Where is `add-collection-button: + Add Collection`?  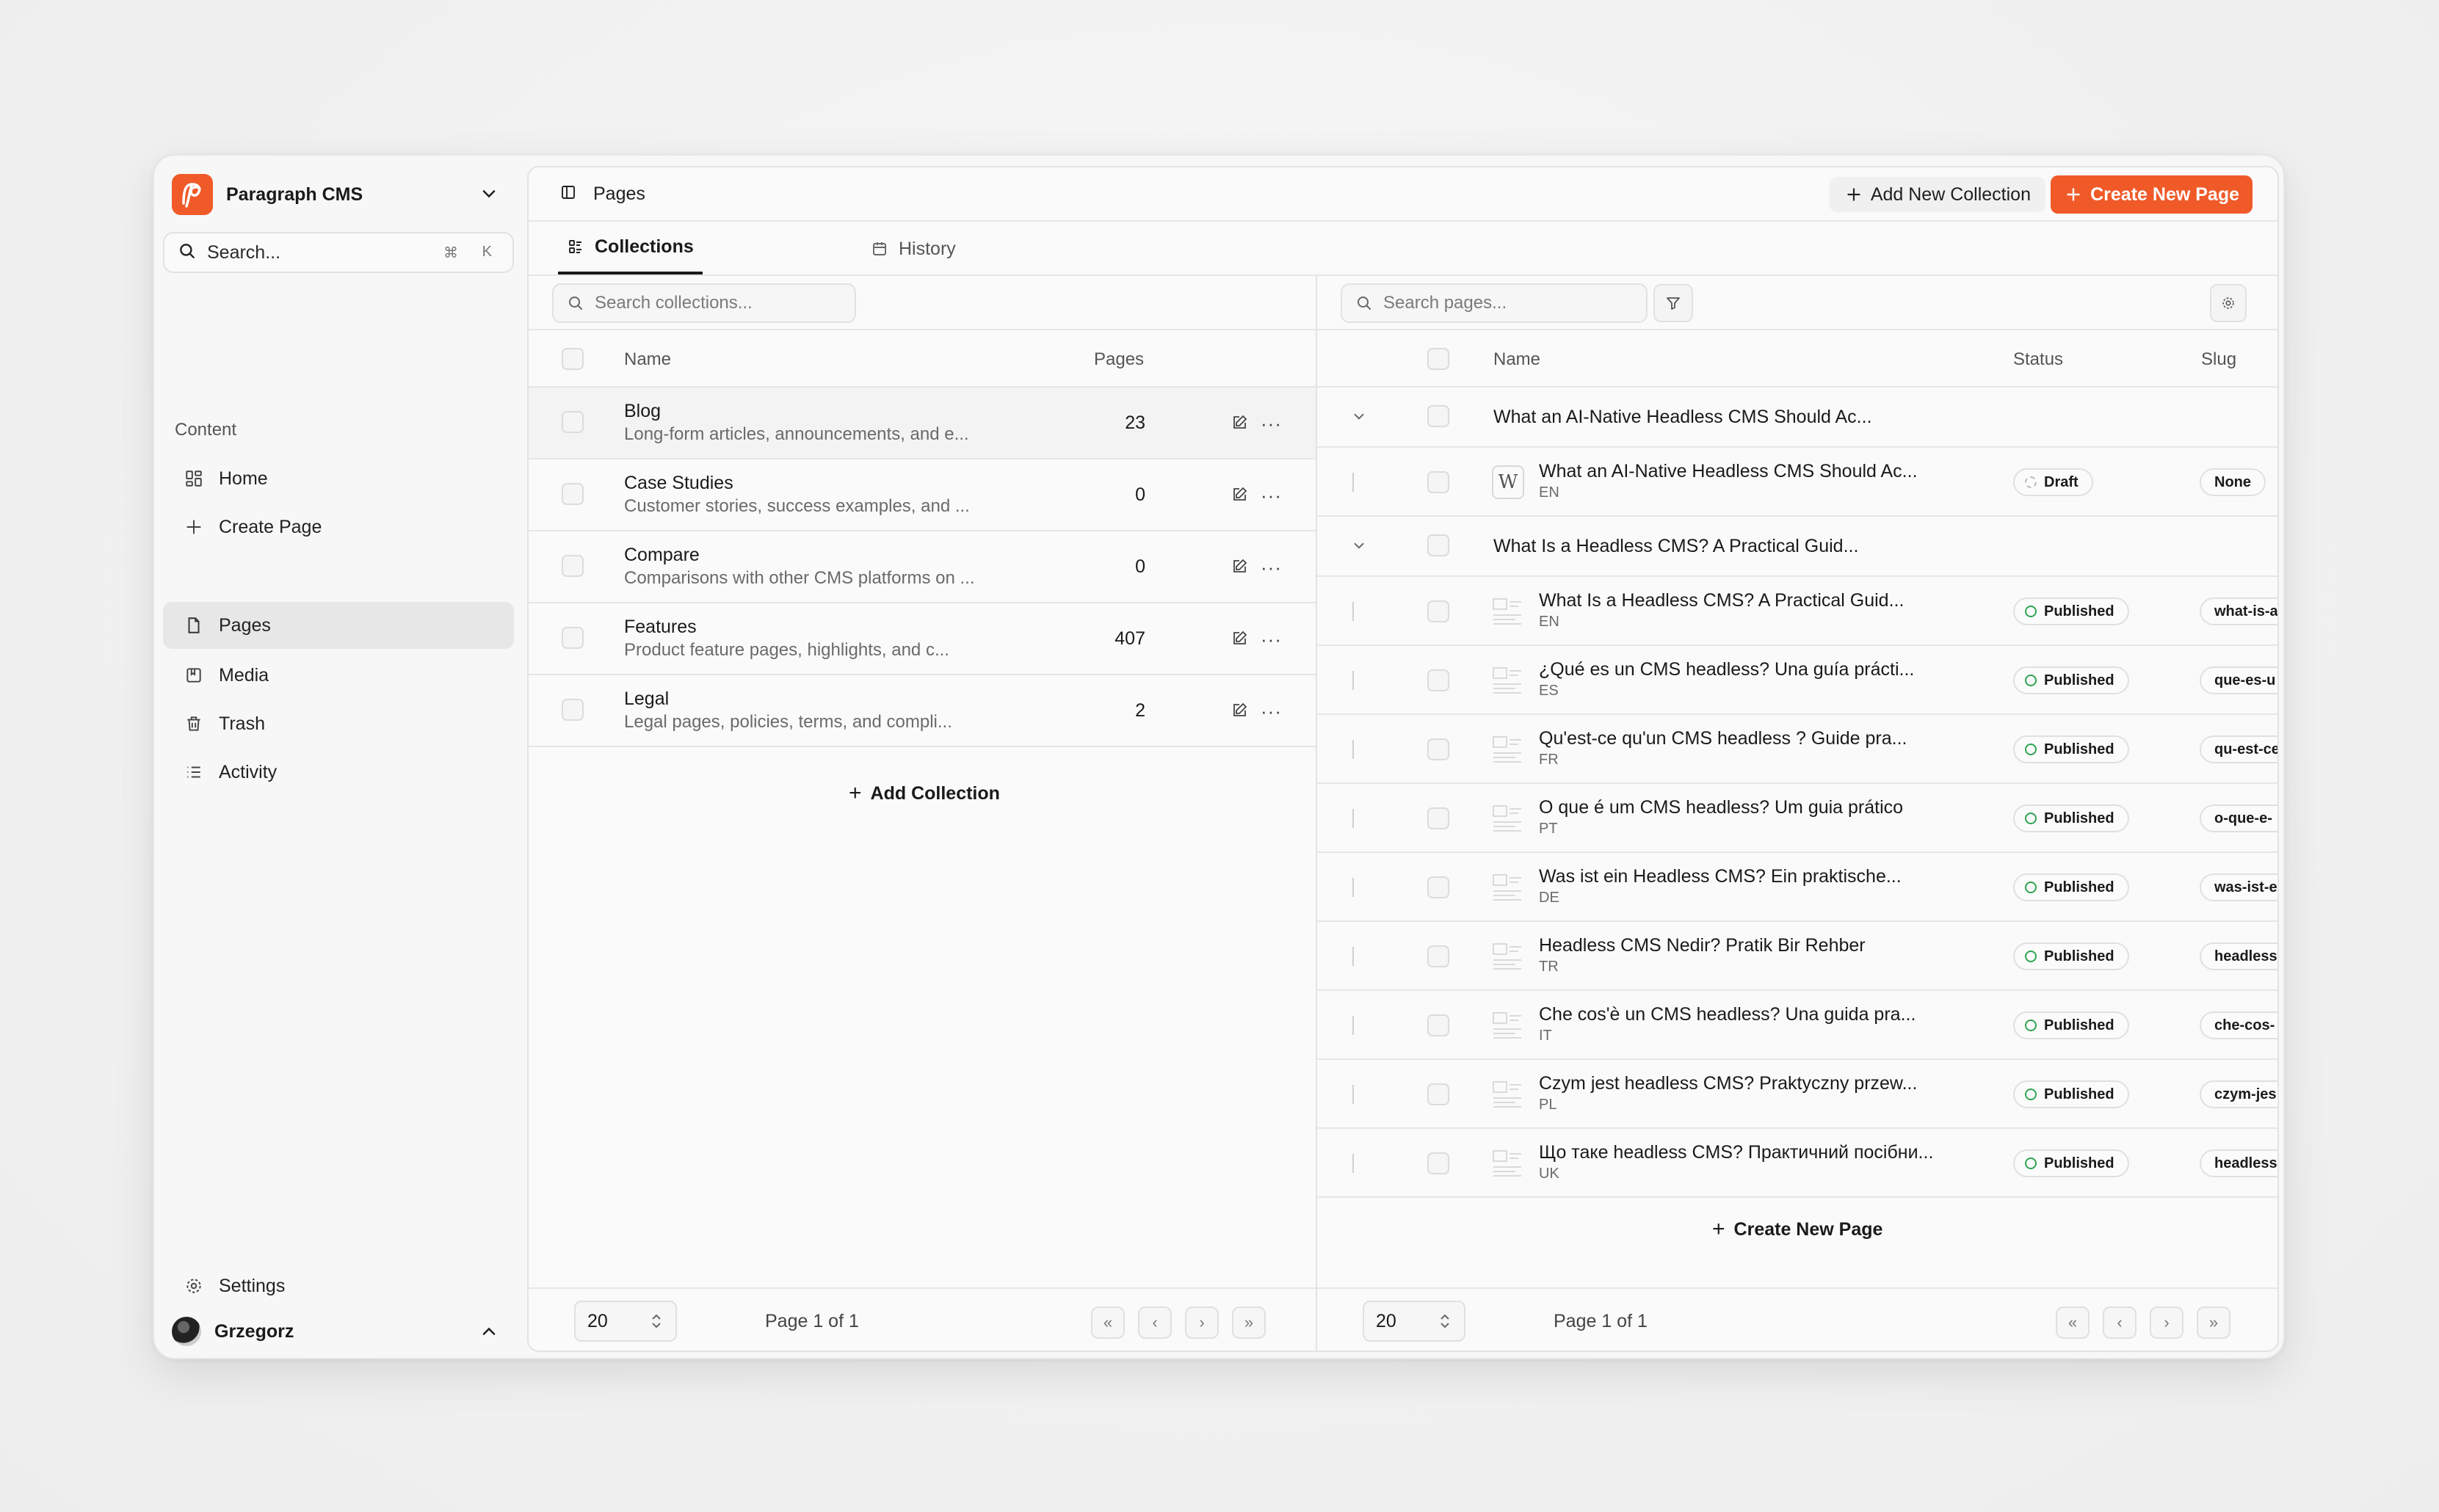
add-collection-button: + Add Collection is located at coordinates (924, 793).